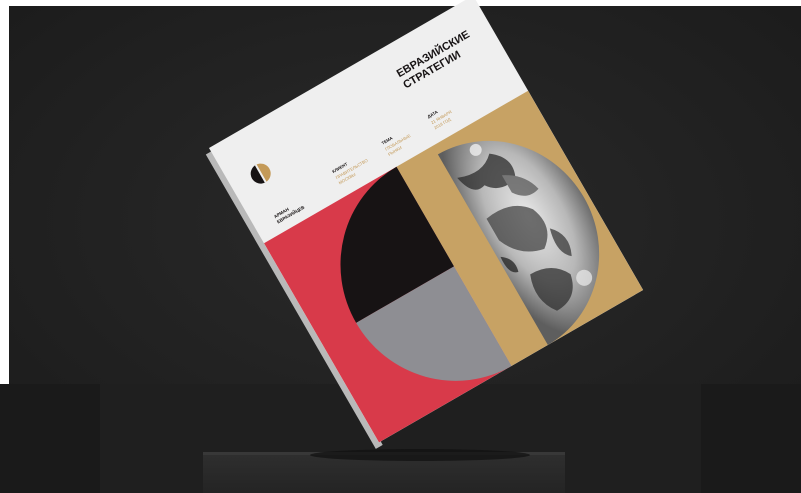  Describe the element at coordinates (4, 192) in the screenshot. I see `white-border-left` at that location.